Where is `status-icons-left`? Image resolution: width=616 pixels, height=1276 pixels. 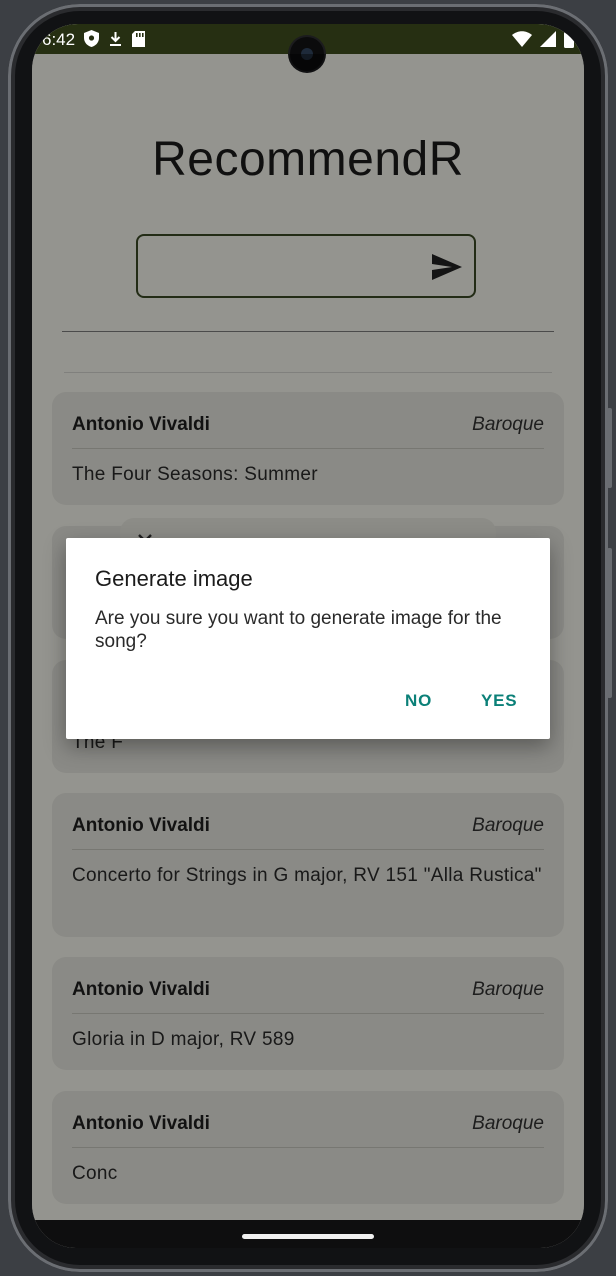
status-icons-left is located at coordinates (114, 38).